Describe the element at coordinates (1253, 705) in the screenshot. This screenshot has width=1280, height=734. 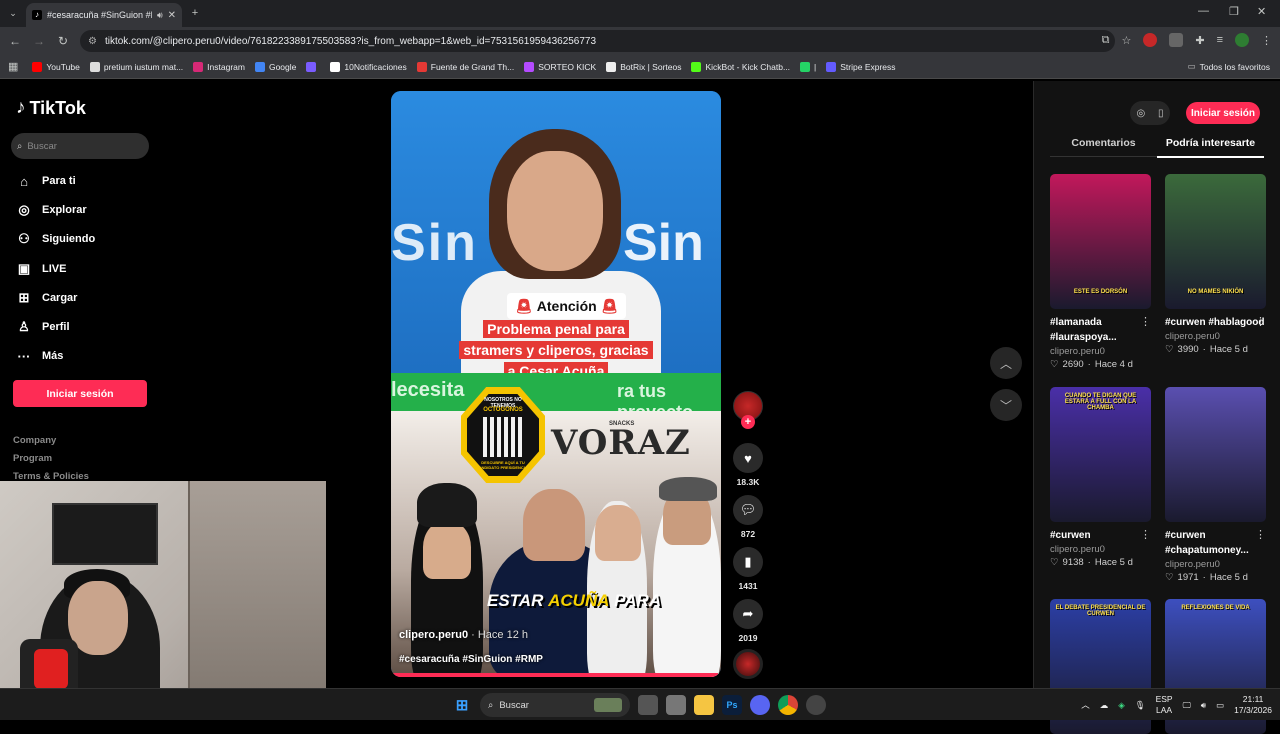
I see `clock: 21:11 17/3/2026` at that location.